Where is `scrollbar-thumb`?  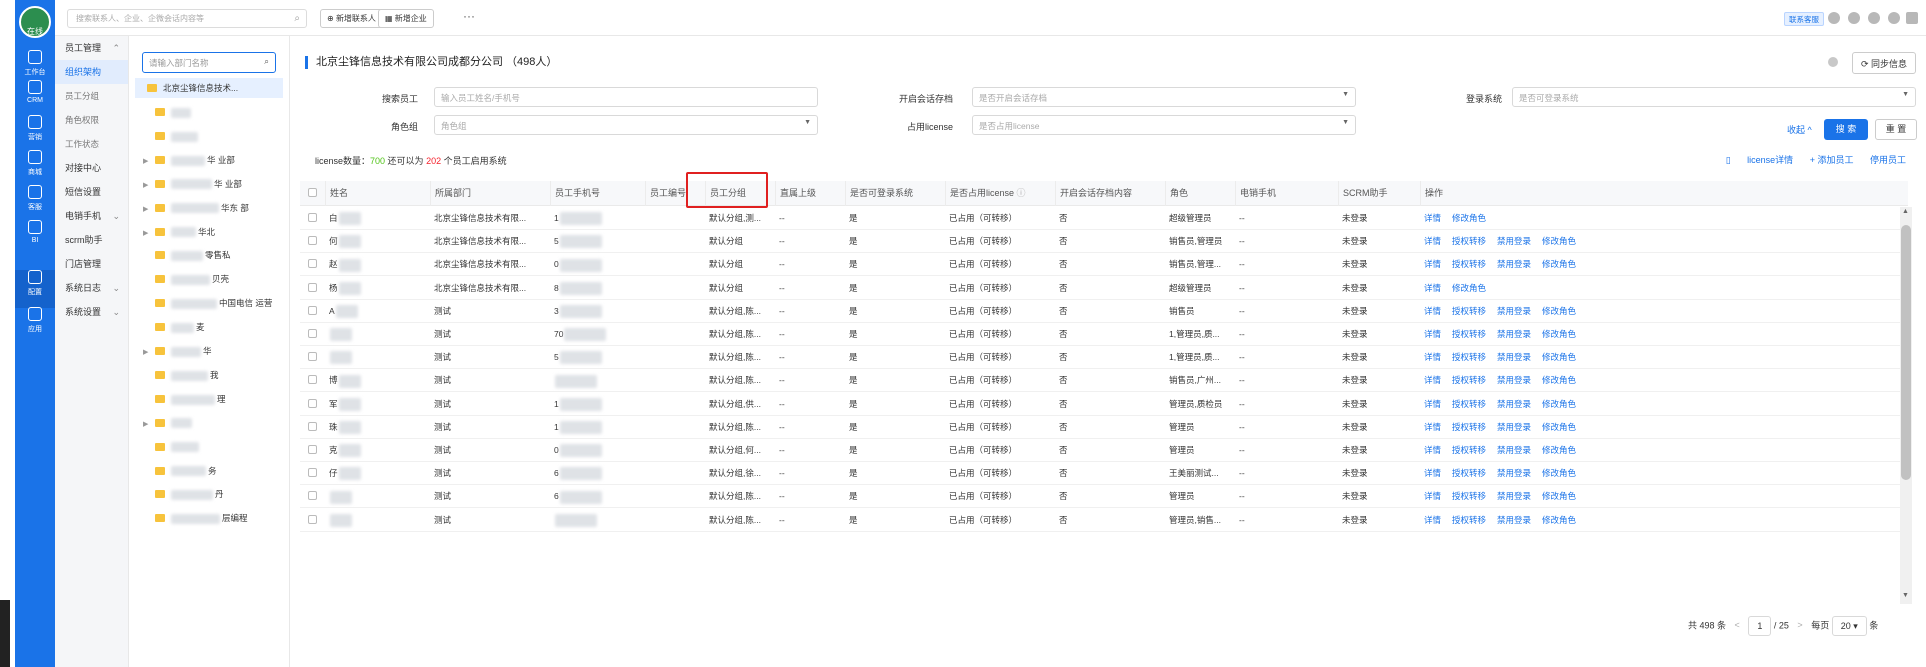 scrollbar-thumb is located at coordinates (1906, 352).